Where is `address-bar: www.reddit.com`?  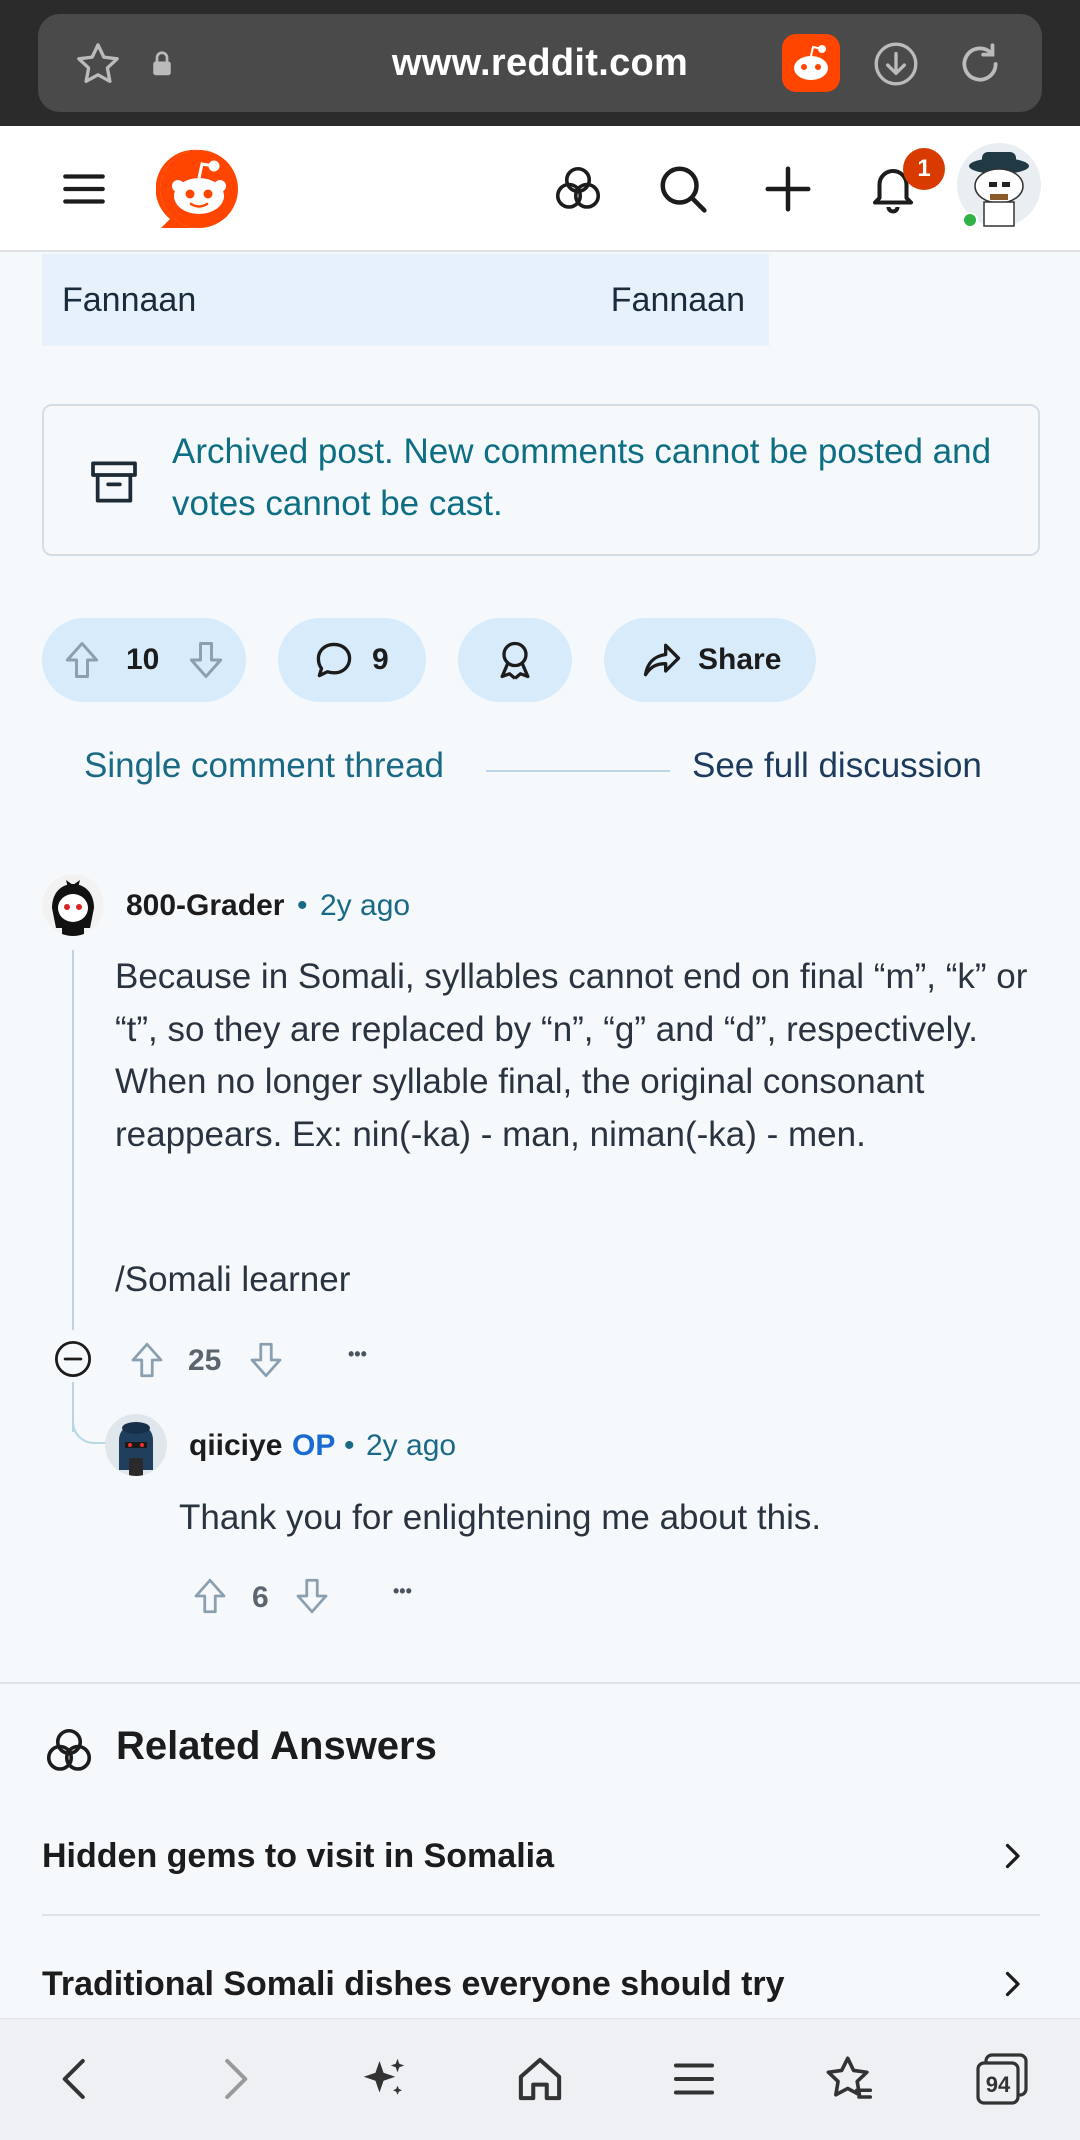 address-bar: www.reddit.com is located at coordinates (540, 63).